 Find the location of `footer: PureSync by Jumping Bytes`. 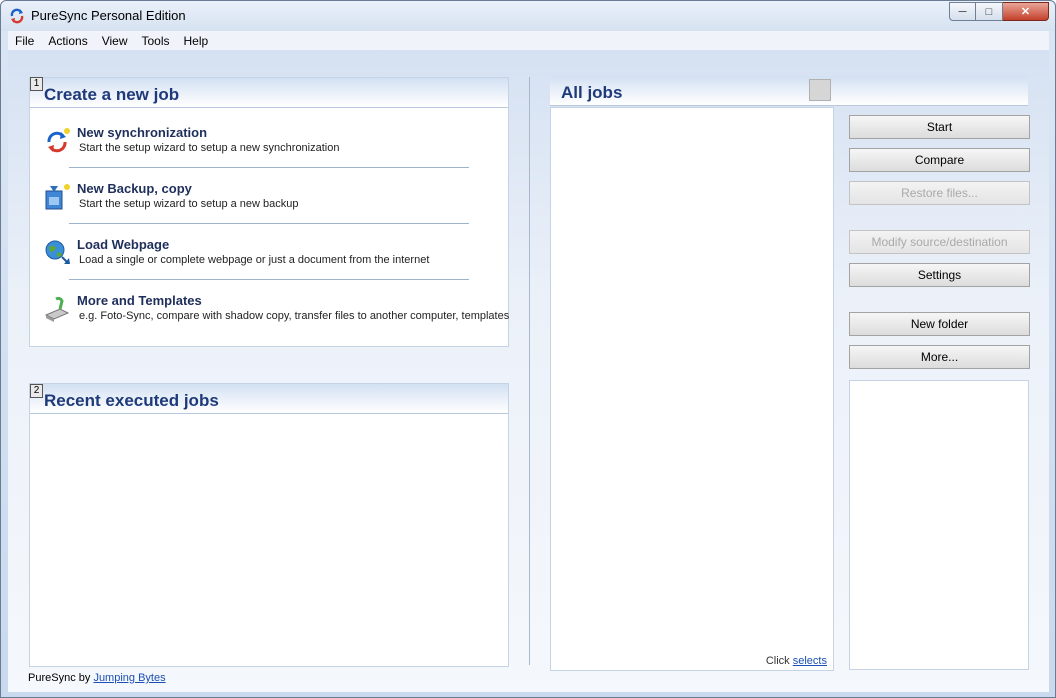

footer: PureSync by Jumping Bytes is located at coordinates (97, 678).